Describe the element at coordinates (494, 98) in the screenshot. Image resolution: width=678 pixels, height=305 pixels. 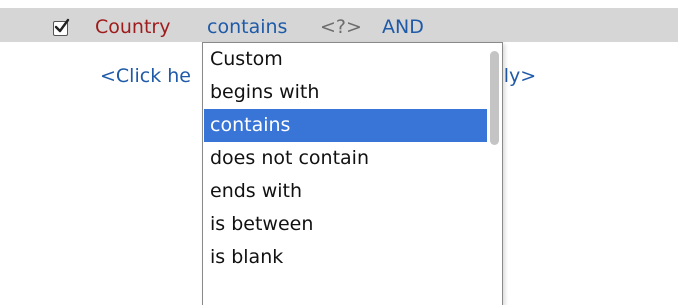
I see `scrollbar-thumb` at that location.